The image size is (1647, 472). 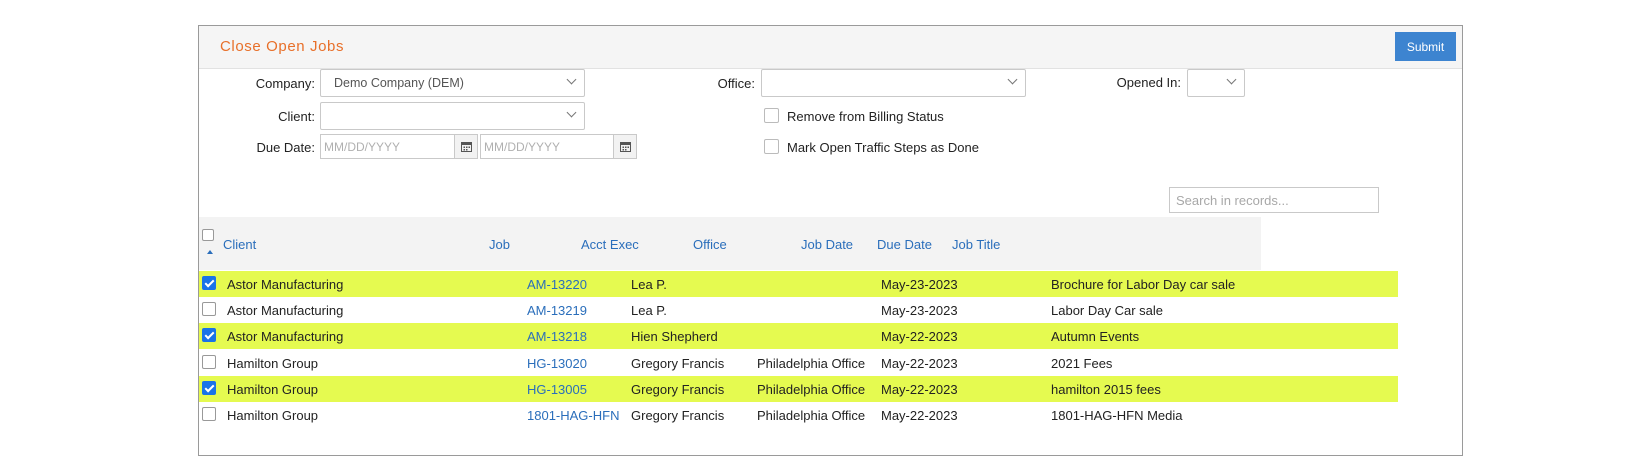 What do you see at coordinates (710, 244) in the screenshot?
I see `column-header-office: Office` at bounding box center [710, 244].